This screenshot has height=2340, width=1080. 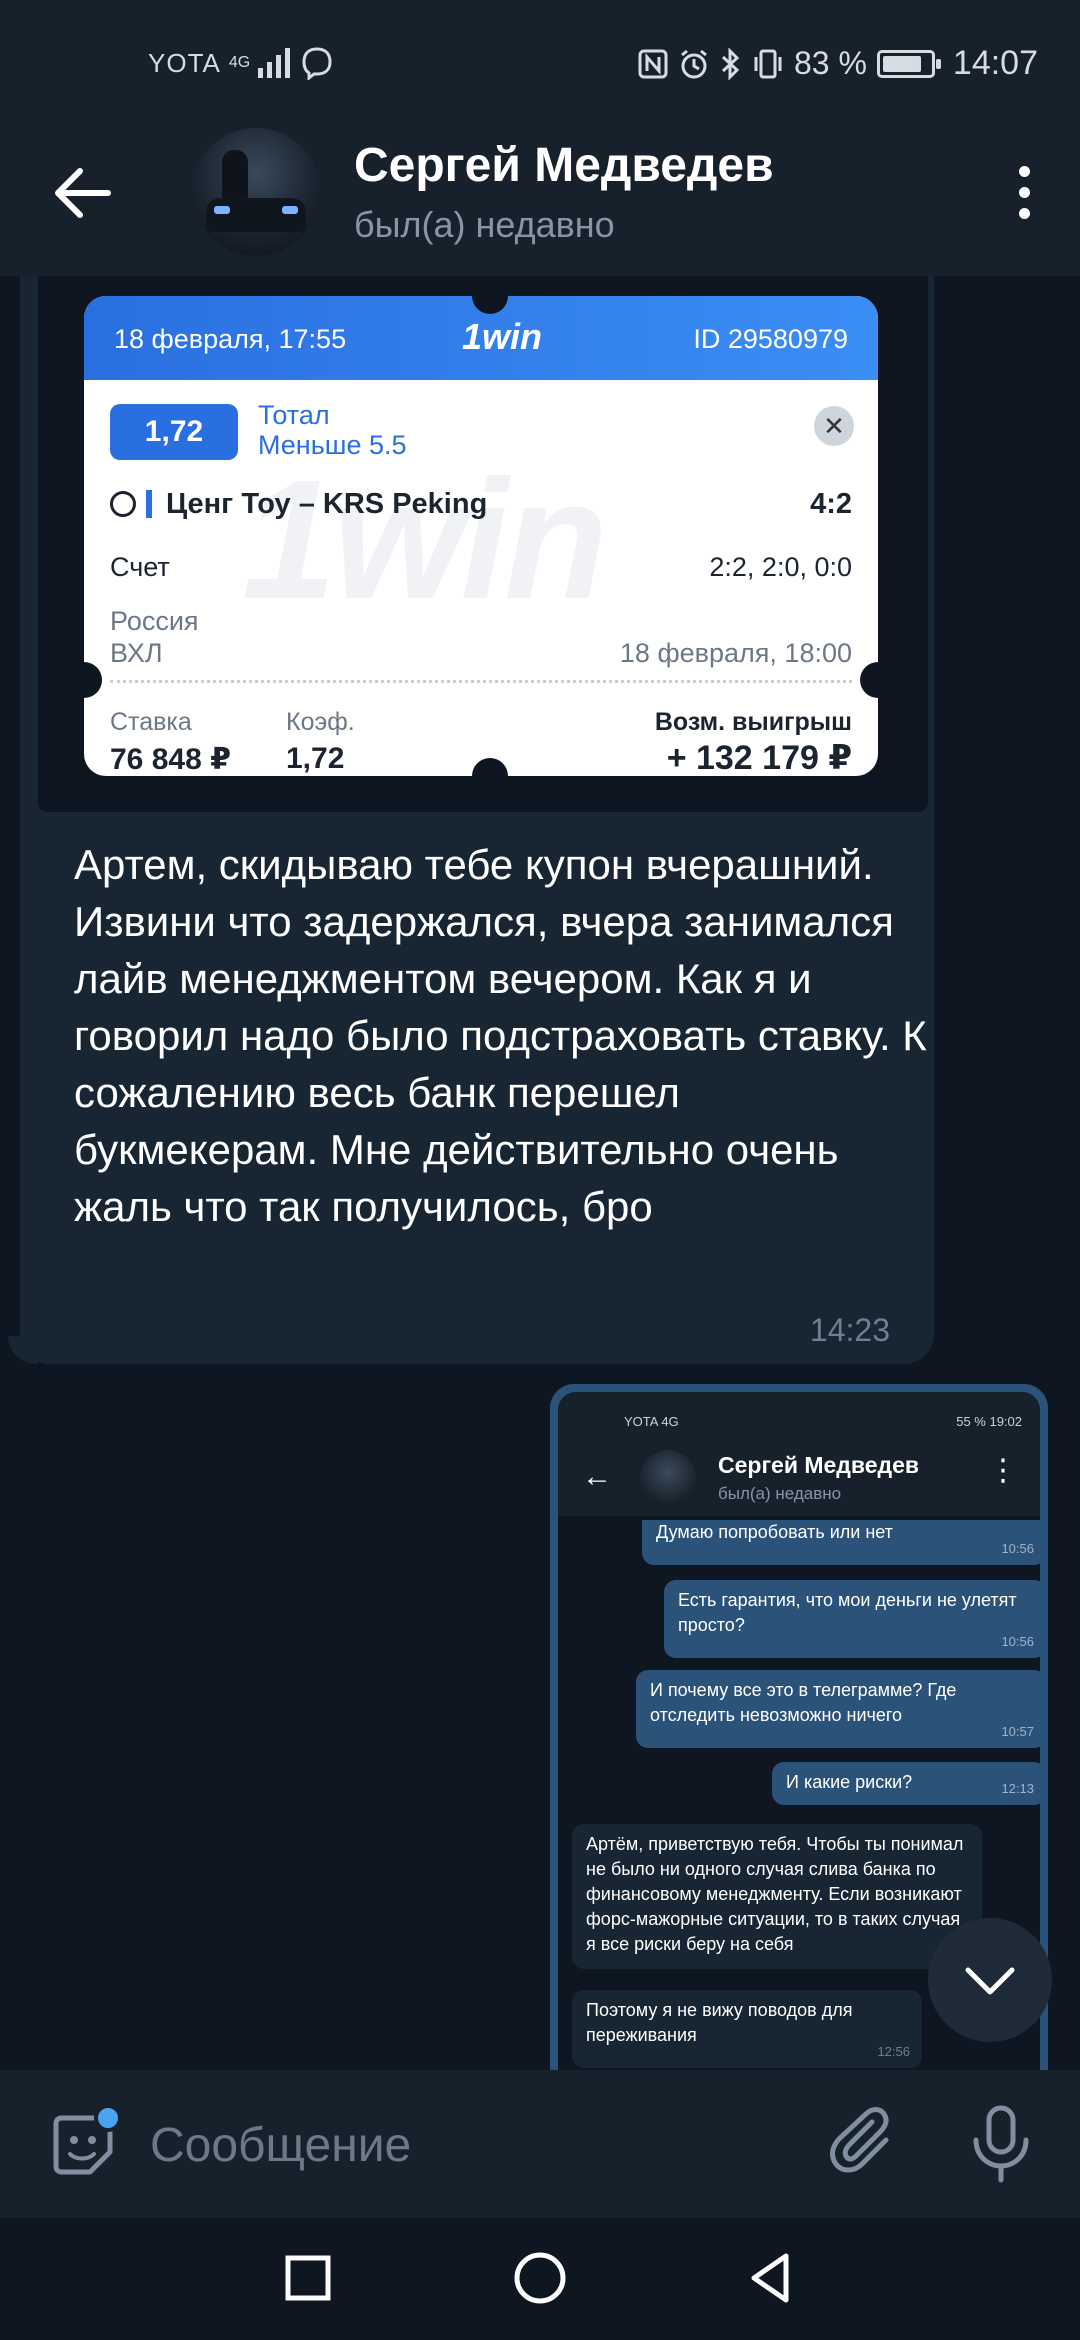 What do you see at coordinates (849, 1330) in the screenshot?
I see `message-time: 14:23` at bounding box center [849, 1330].